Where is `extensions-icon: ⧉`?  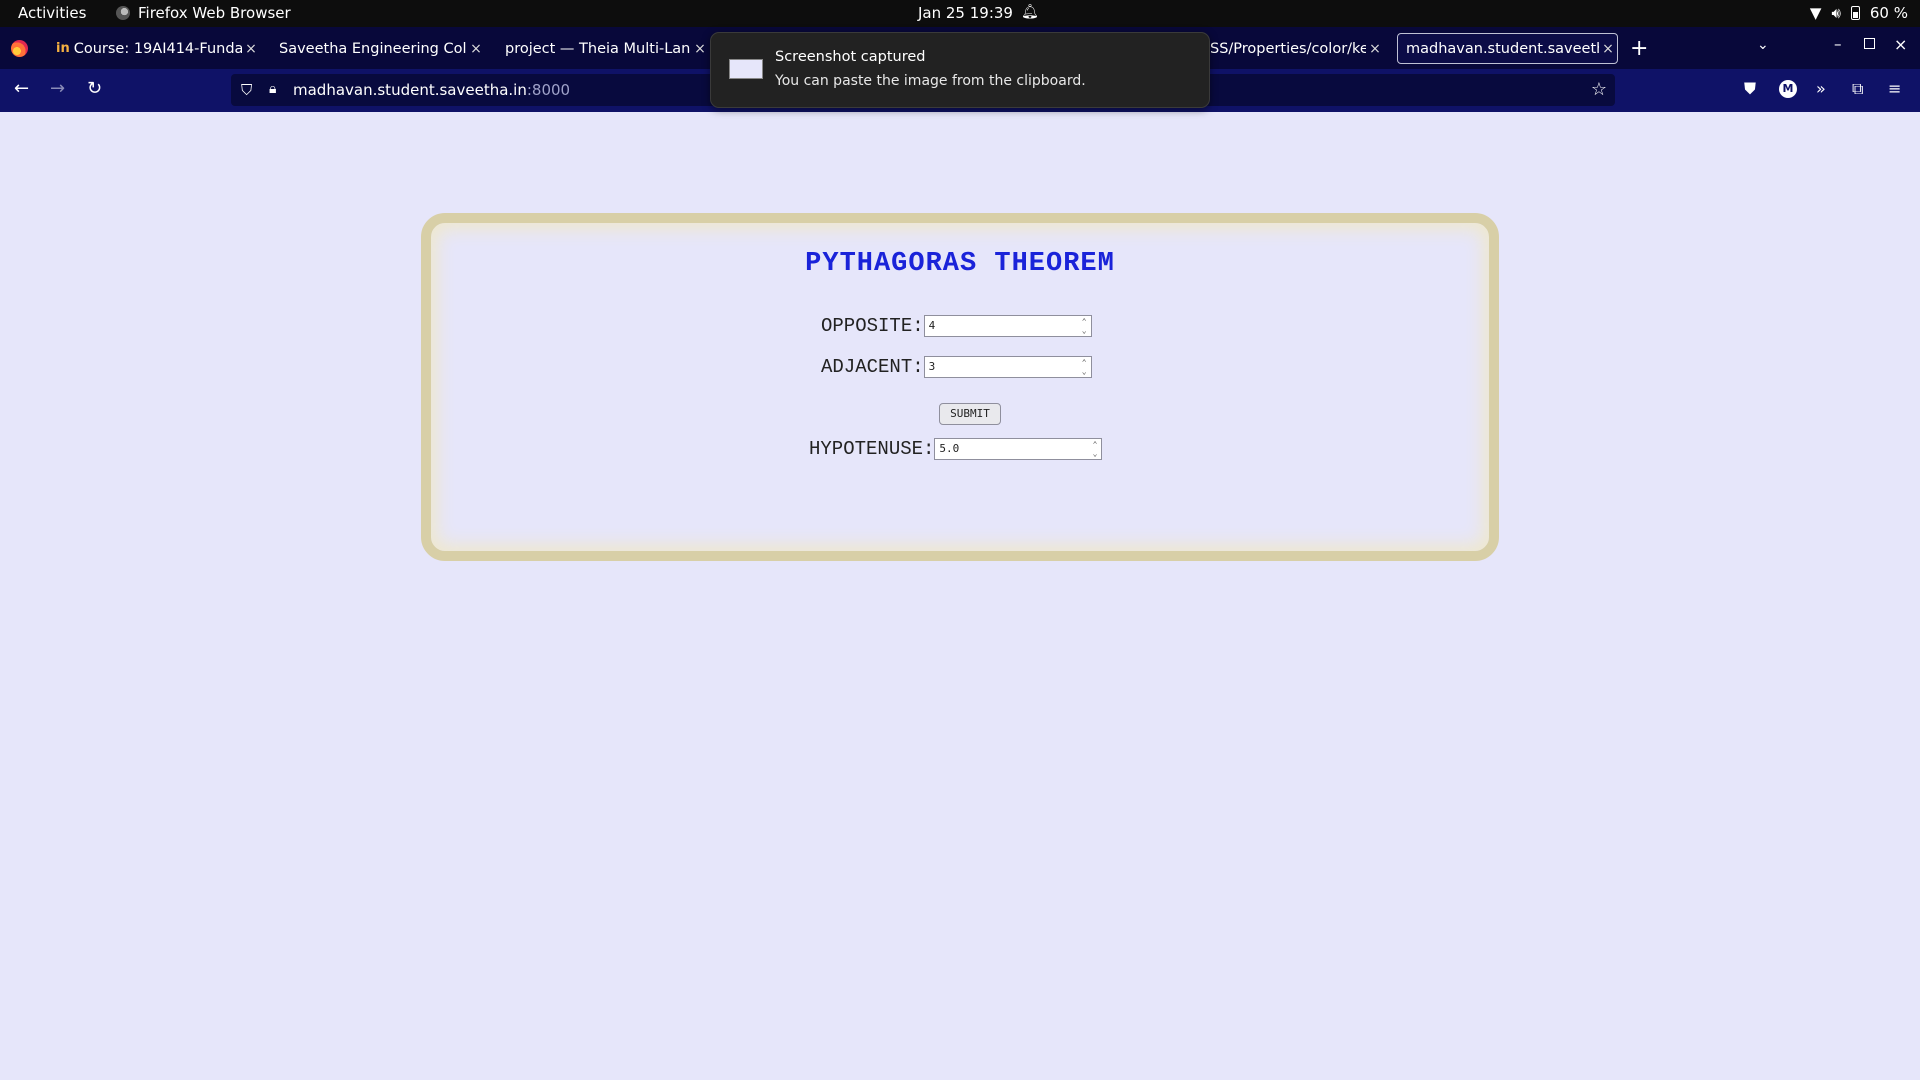
extensions-icon: ⧉ is located at coordinates (1857, 89).